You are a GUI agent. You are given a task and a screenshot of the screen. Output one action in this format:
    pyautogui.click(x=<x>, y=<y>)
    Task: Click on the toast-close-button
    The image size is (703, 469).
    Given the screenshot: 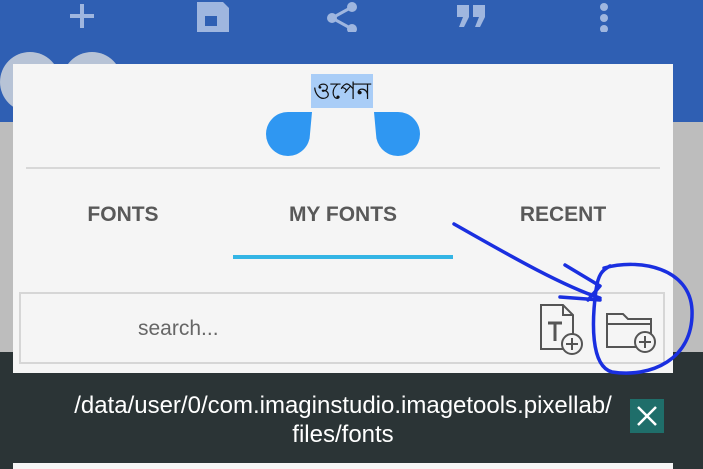 What is the action you would take?
    pyautogui.click(x=647, y=416)
    